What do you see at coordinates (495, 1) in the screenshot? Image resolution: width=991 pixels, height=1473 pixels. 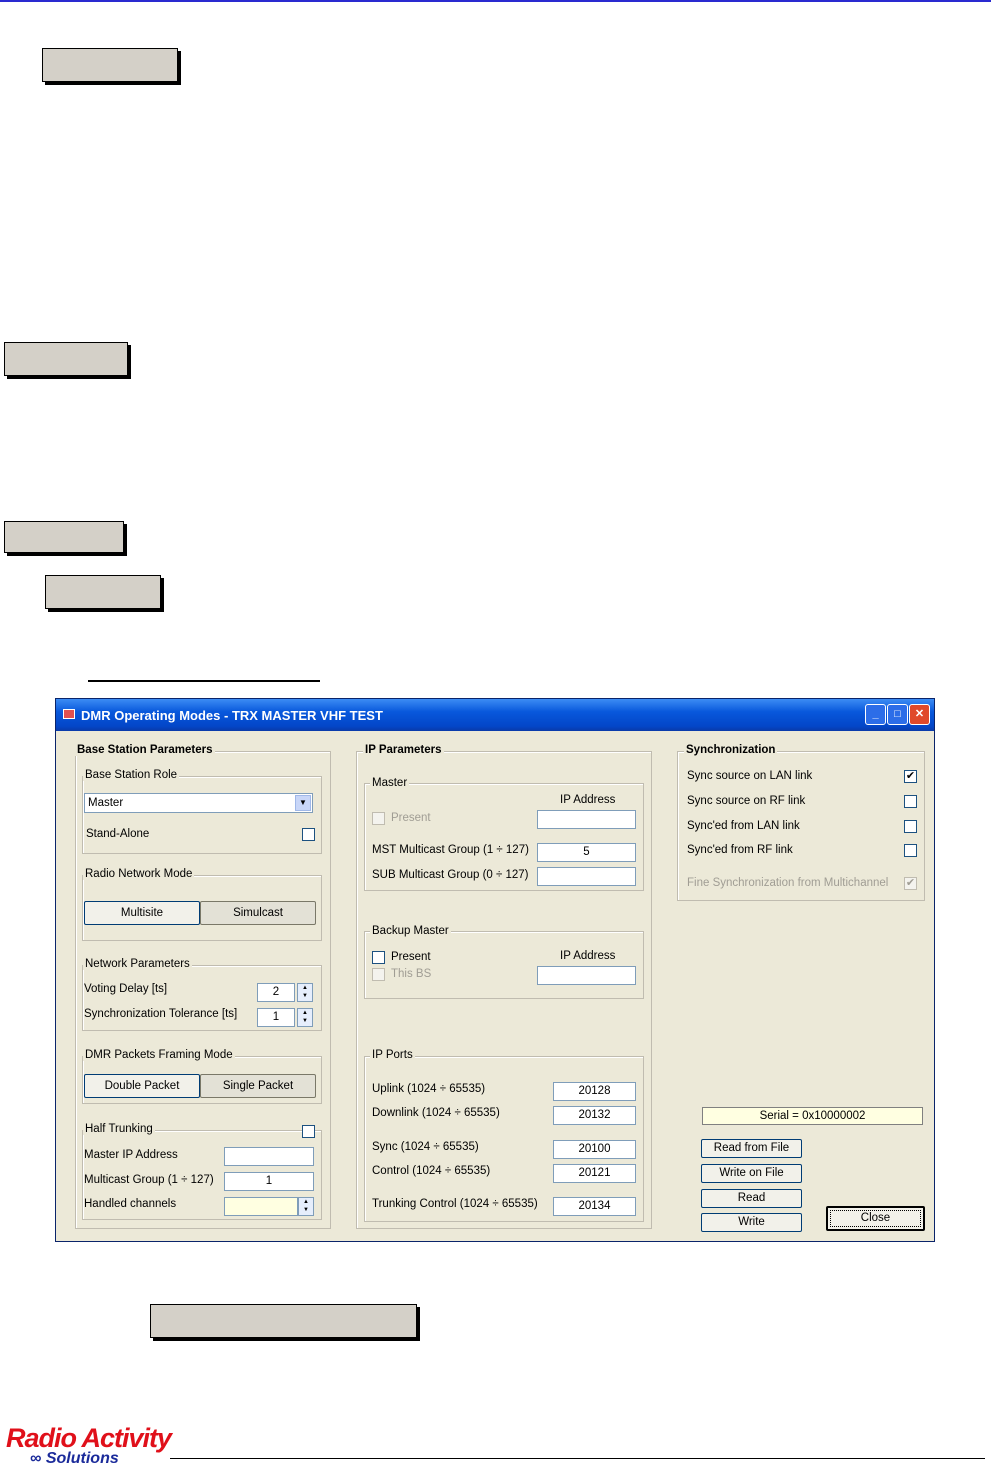 I see `page-top-rule` at bounding box center [495, 1].